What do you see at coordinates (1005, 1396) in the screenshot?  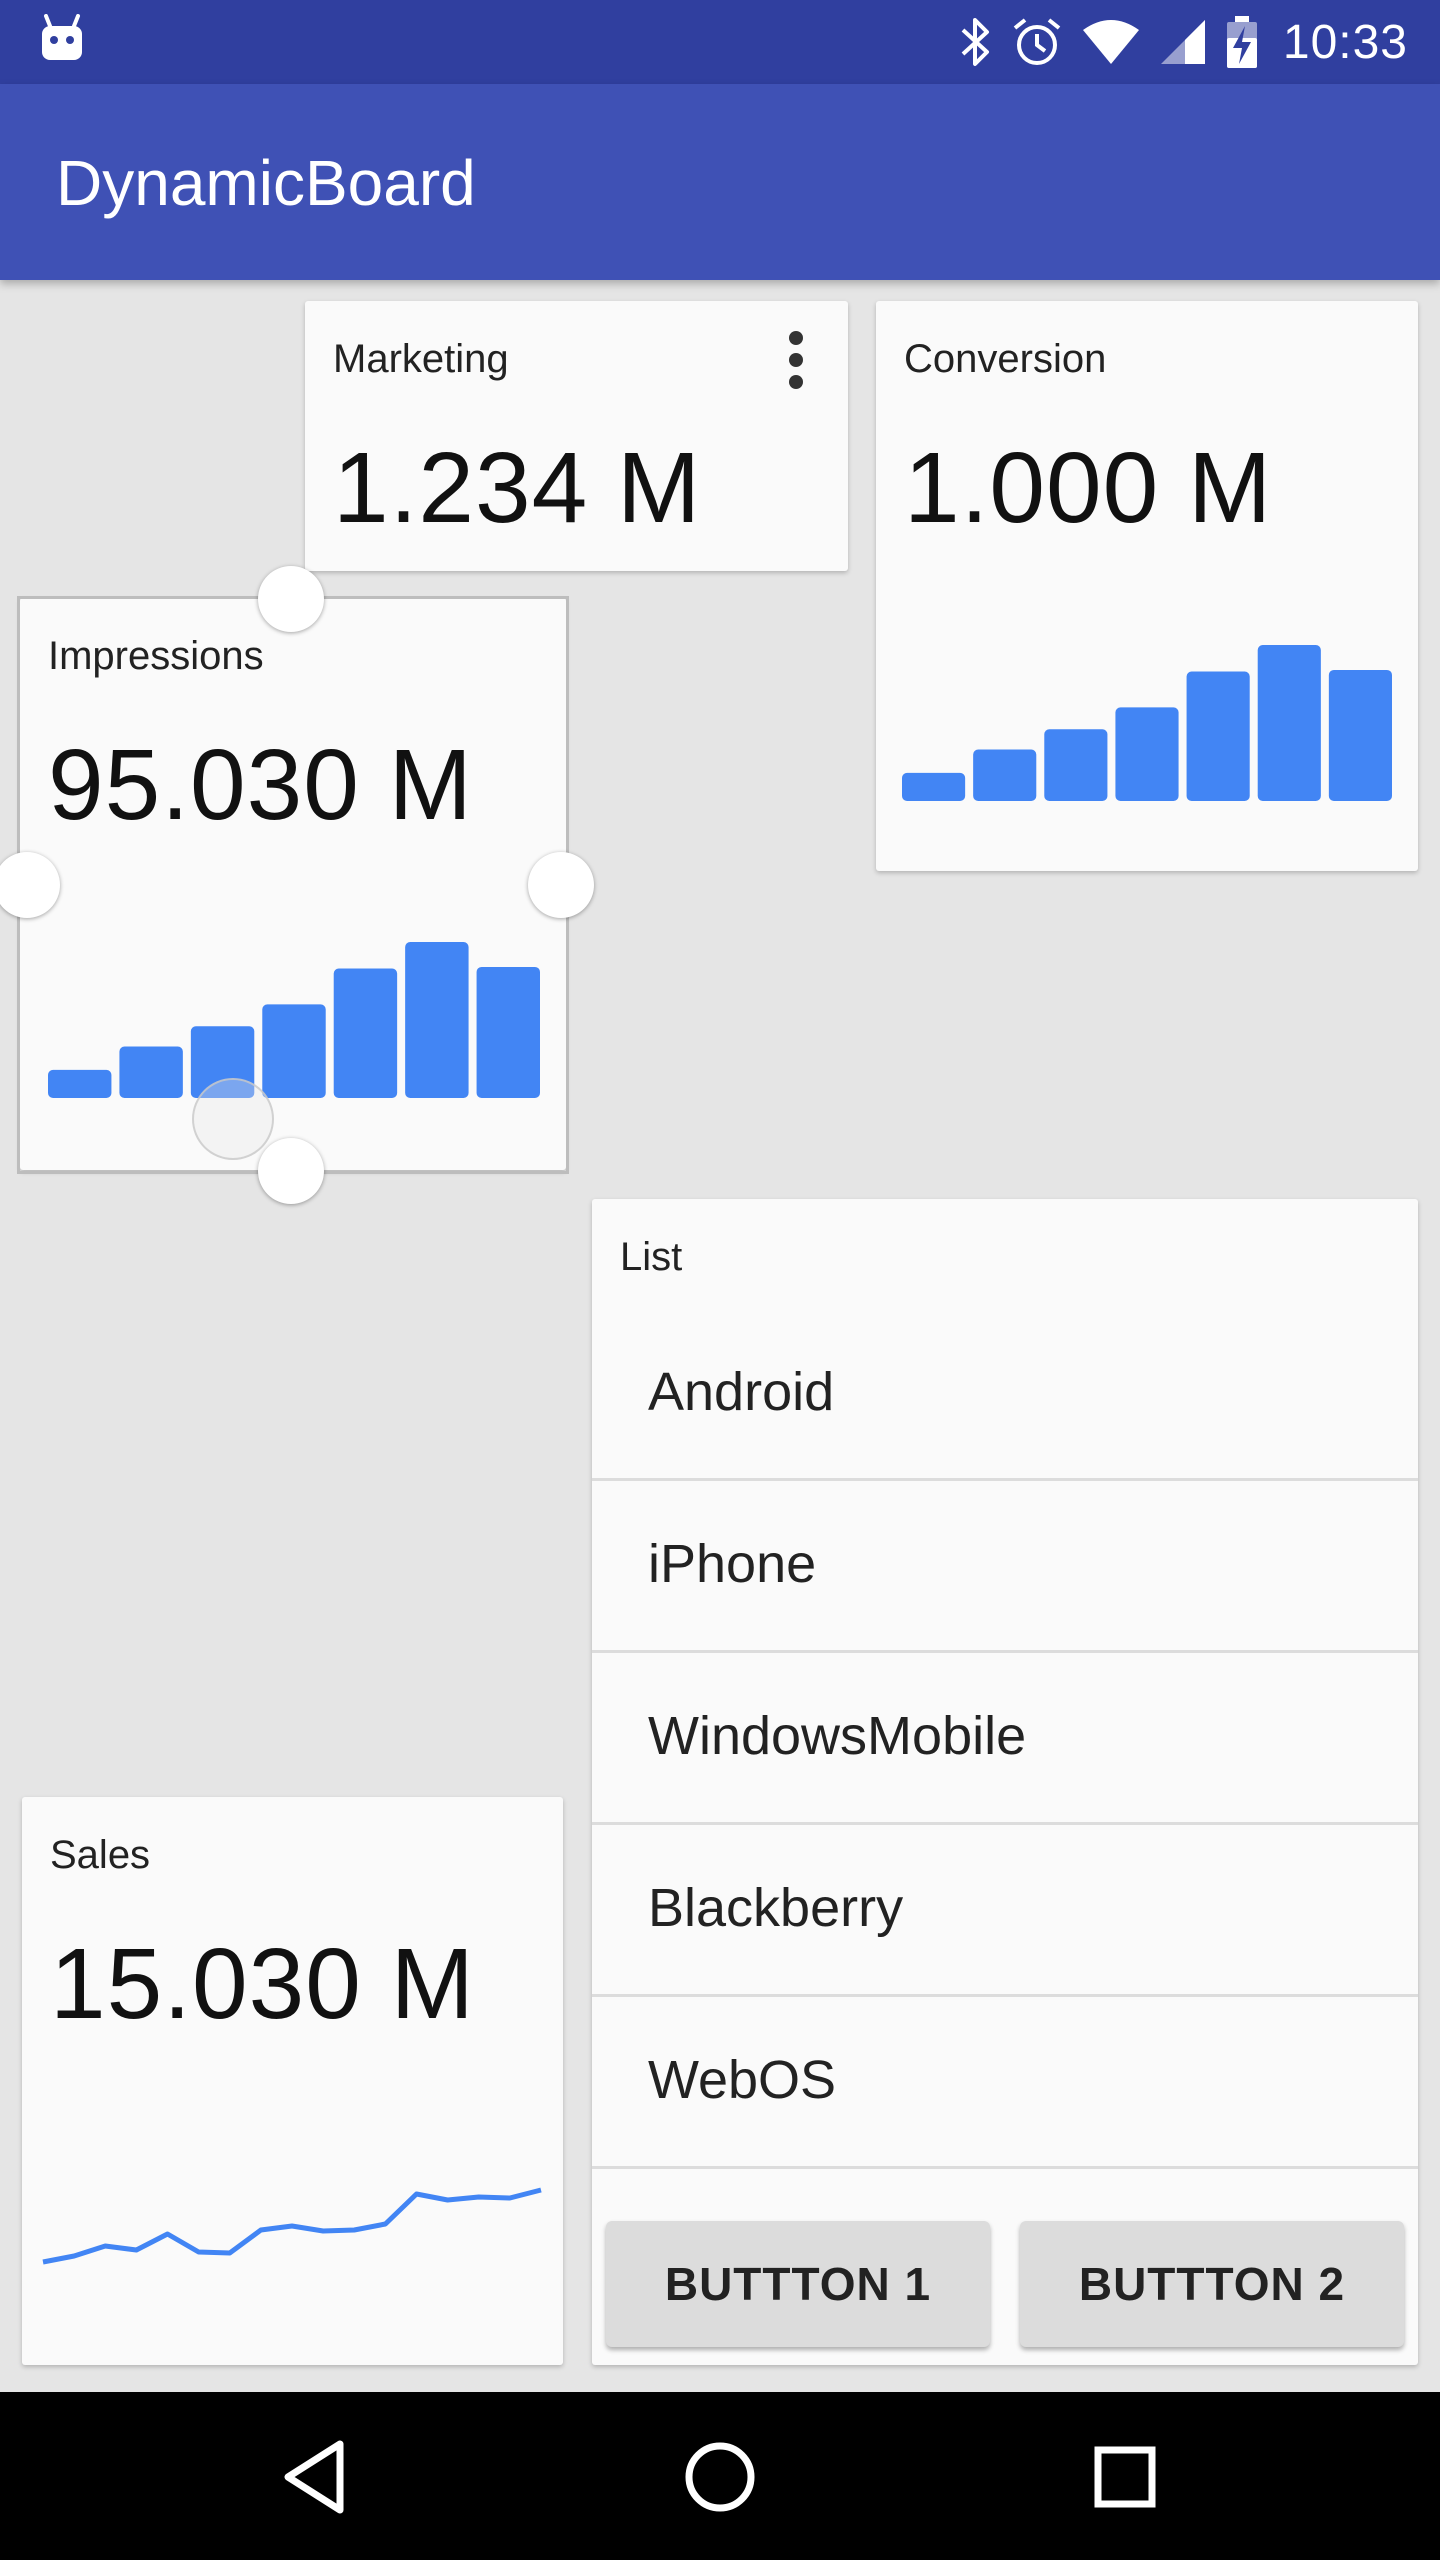 I see `list-item-android: Android` at bounding box center [1005, 1396].